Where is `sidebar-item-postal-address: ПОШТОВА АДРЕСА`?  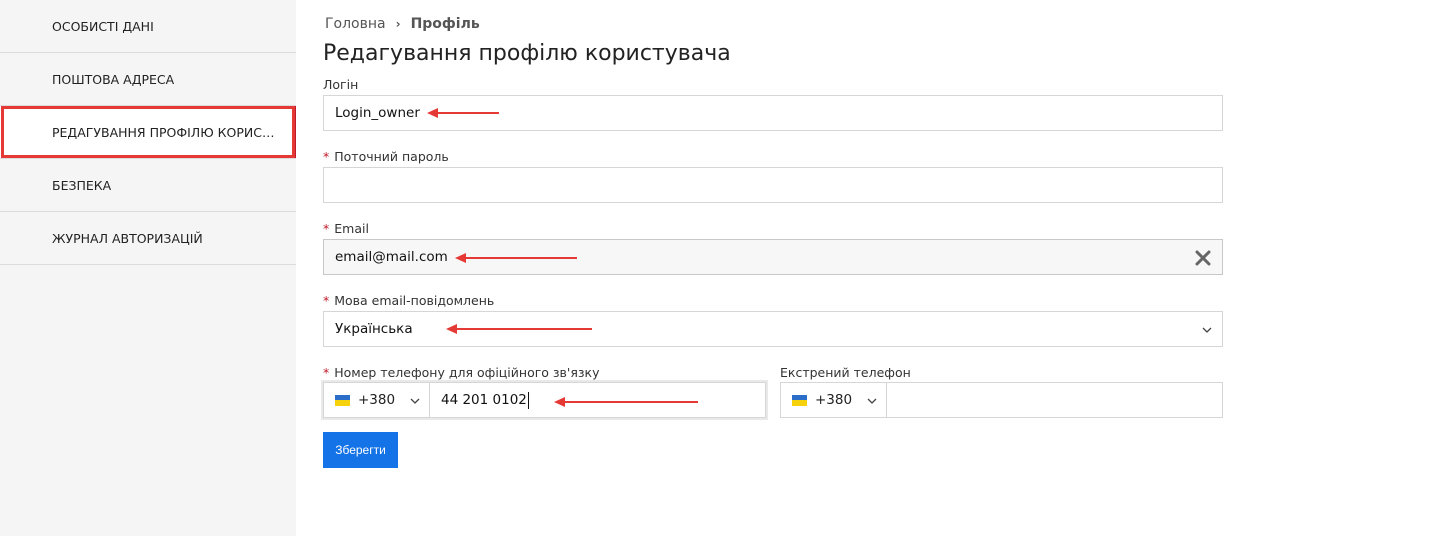
sidebar-item-postal-address: ПОШТОВА АДРЕСА is located at coordinates (148, 79).